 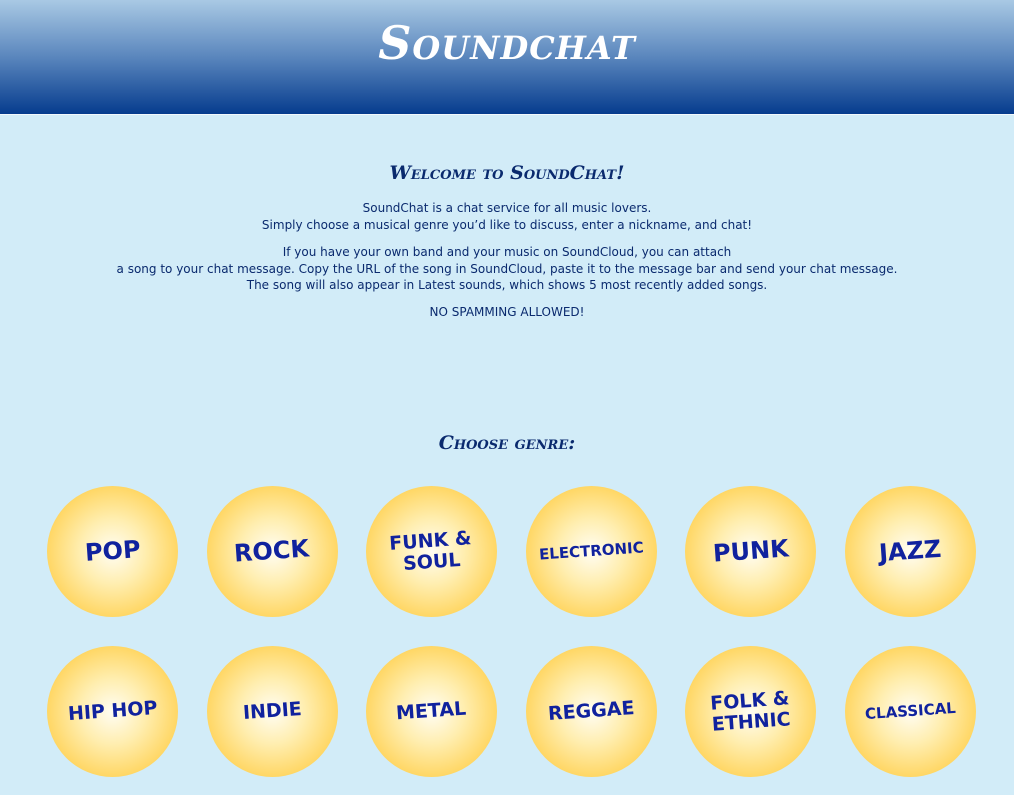 I want to click on genre-button-folk-ethnic: FOLK & ETHNIC, so click(x=750, y=711).